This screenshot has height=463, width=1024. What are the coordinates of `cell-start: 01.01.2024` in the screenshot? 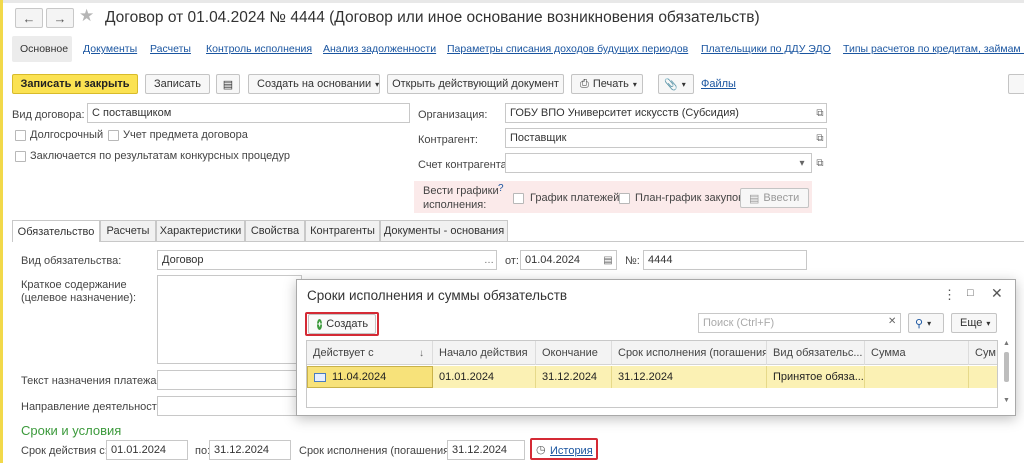 It's located at (484, 377).